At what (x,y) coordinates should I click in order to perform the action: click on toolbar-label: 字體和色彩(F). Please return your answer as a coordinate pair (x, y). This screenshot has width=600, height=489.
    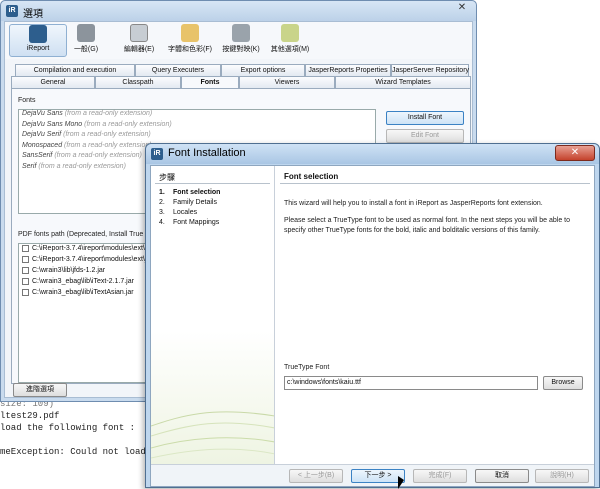
    Looking at the image, I should click on (190, 49).